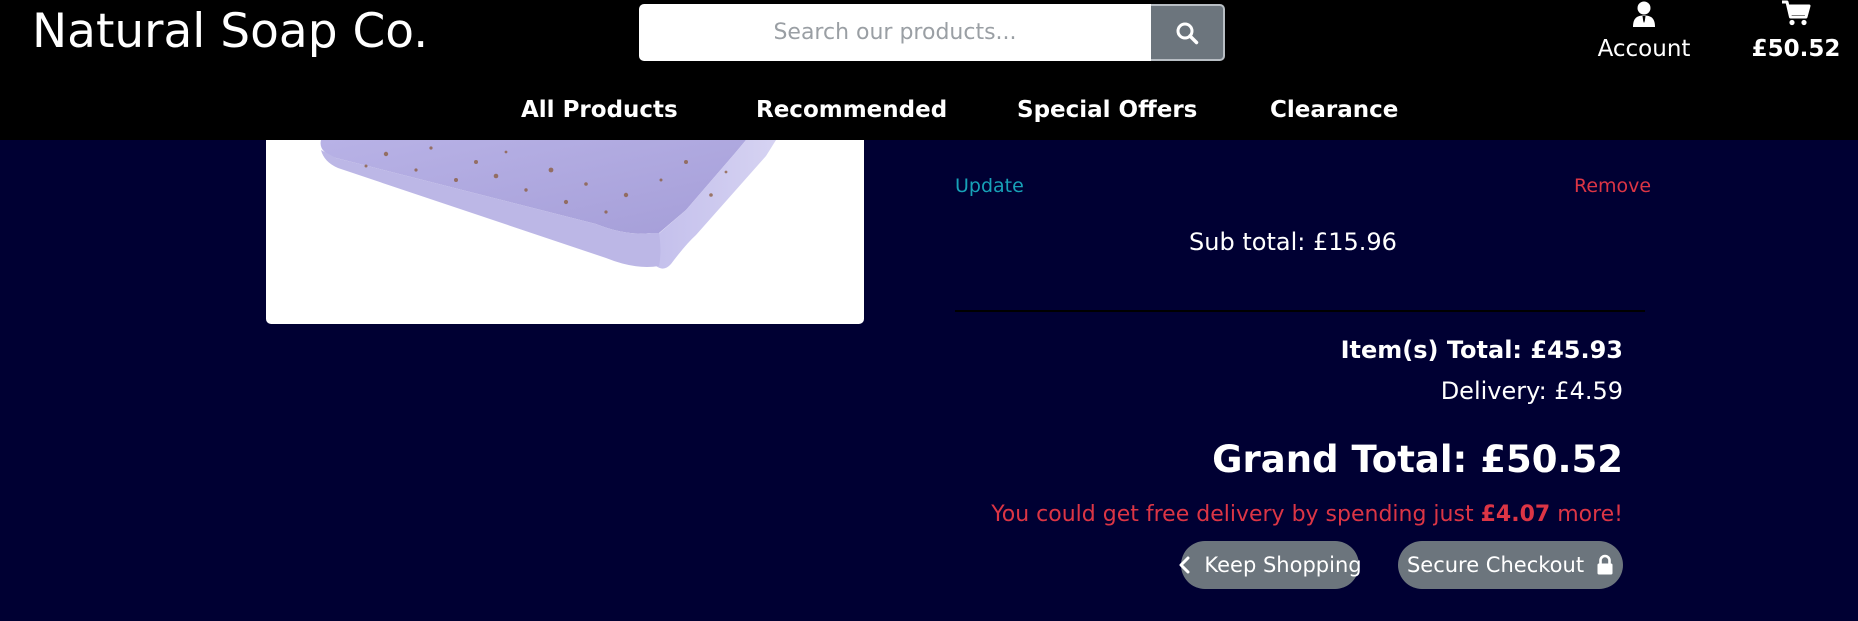 This screenshot has height=621, width=1858. What do you see at coordinates (851, 110) in the screenshot?
I see `nav-item-recommended: Recommended` at bounding box center [851, 110].